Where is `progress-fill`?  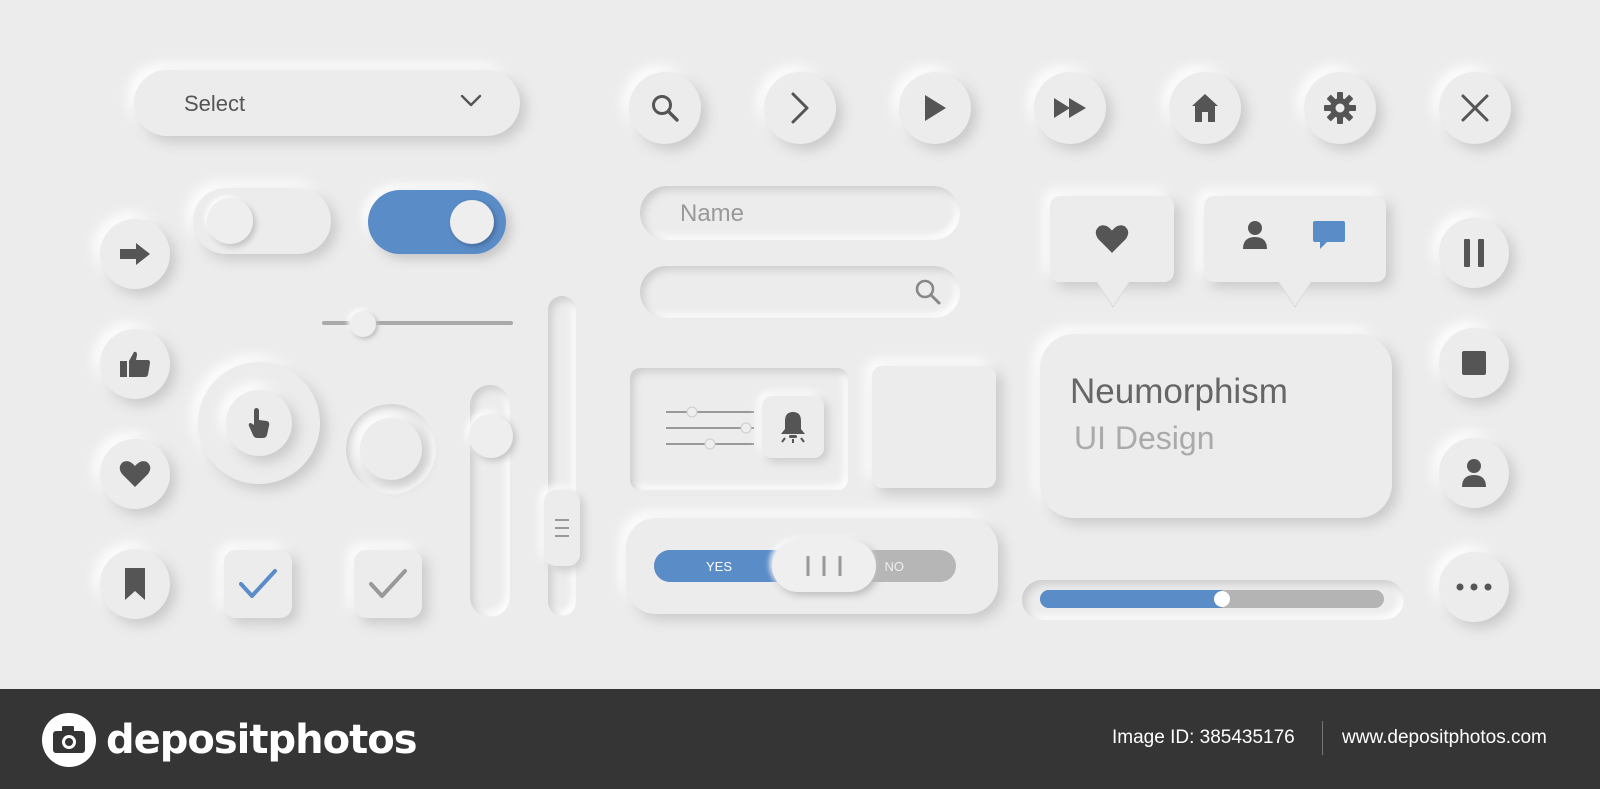 progress-fill is located at coordinates (1131, 599).